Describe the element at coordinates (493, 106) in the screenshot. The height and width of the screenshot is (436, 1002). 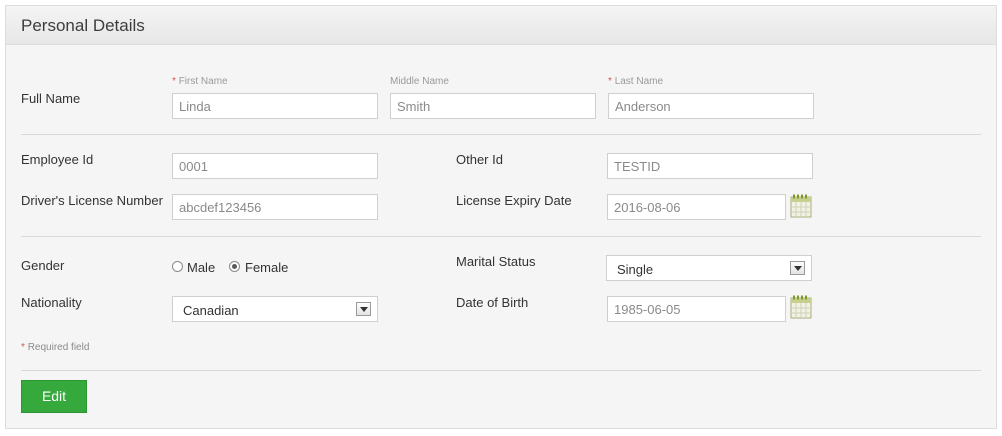
I see `middle-name-field: Smith` at that location.